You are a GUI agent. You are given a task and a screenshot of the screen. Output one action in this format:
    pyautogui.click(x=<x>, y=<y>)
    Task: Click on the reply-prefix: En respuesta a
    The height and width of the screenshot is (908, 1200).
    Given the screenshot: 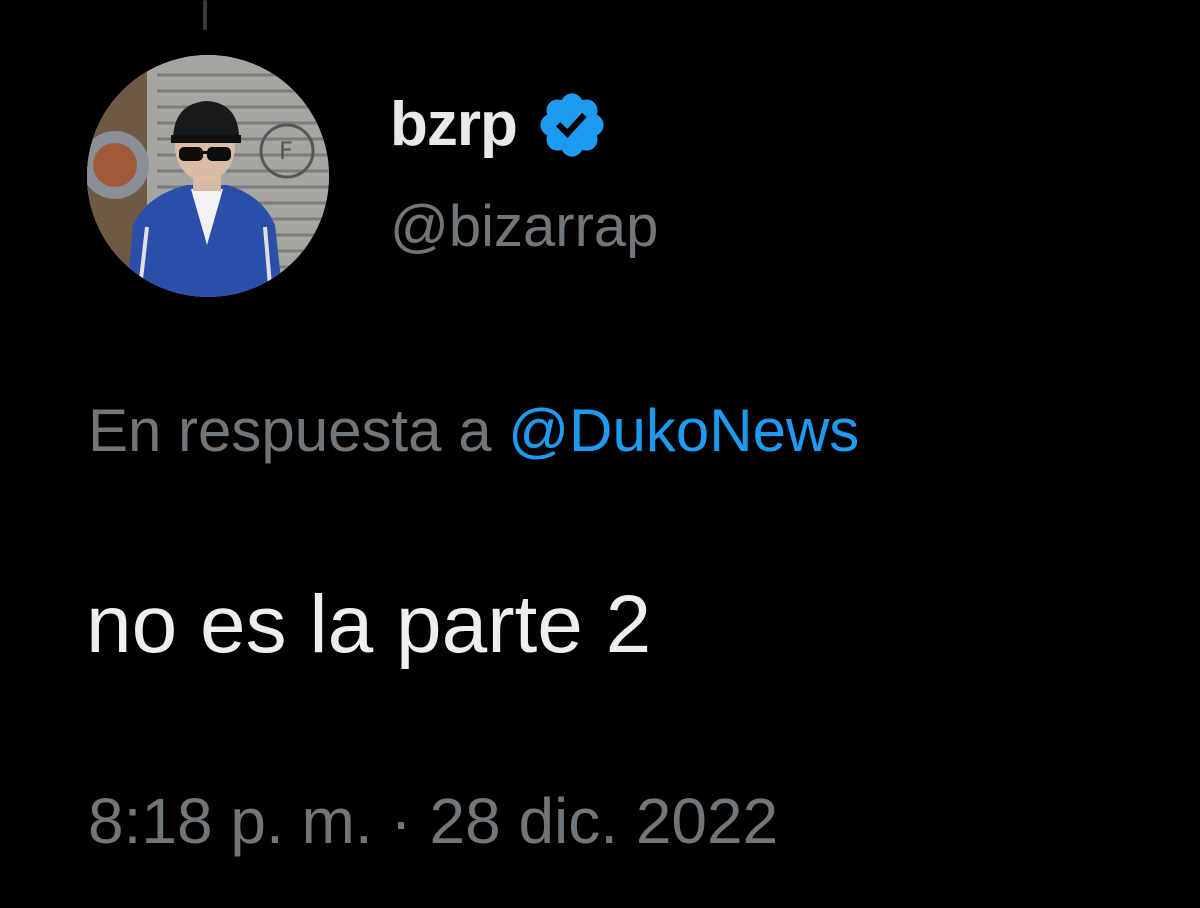 What is the action you would take?
    pyautogui.click(x=298, y=430)
    